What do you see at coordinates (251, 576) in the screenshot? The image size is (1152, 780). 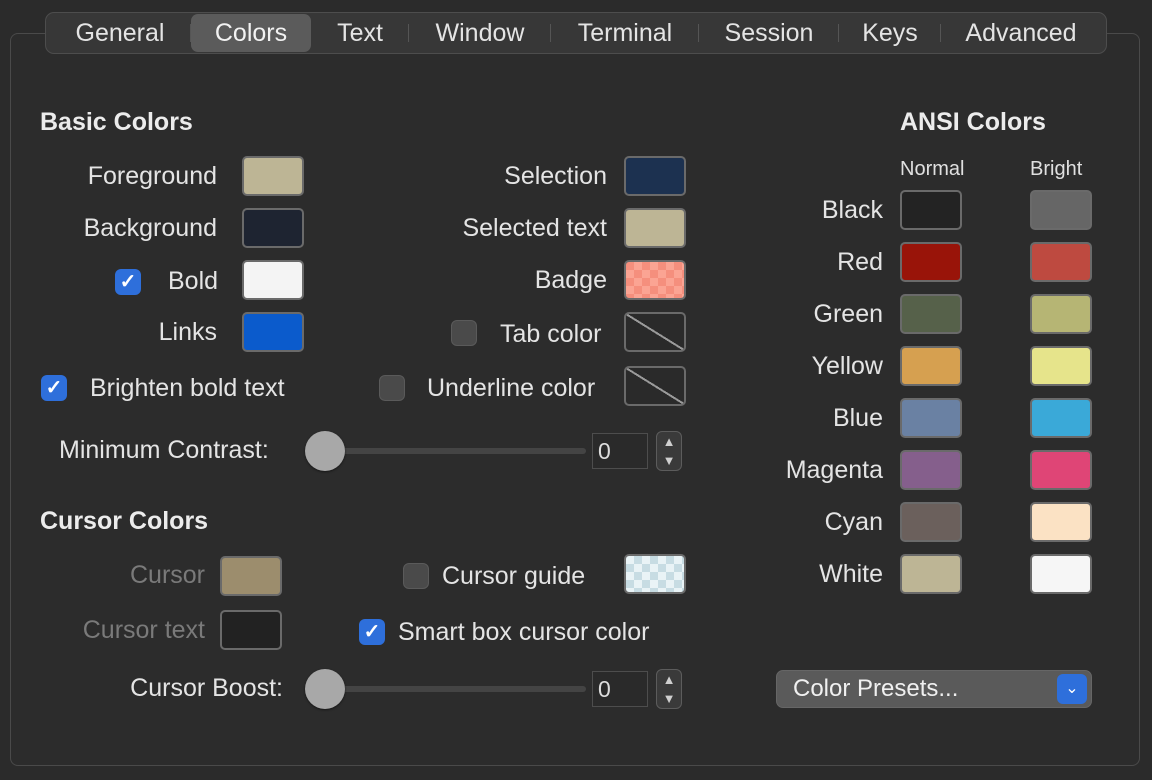 I see `cursor-color-well` at bounding box center [251, 576].